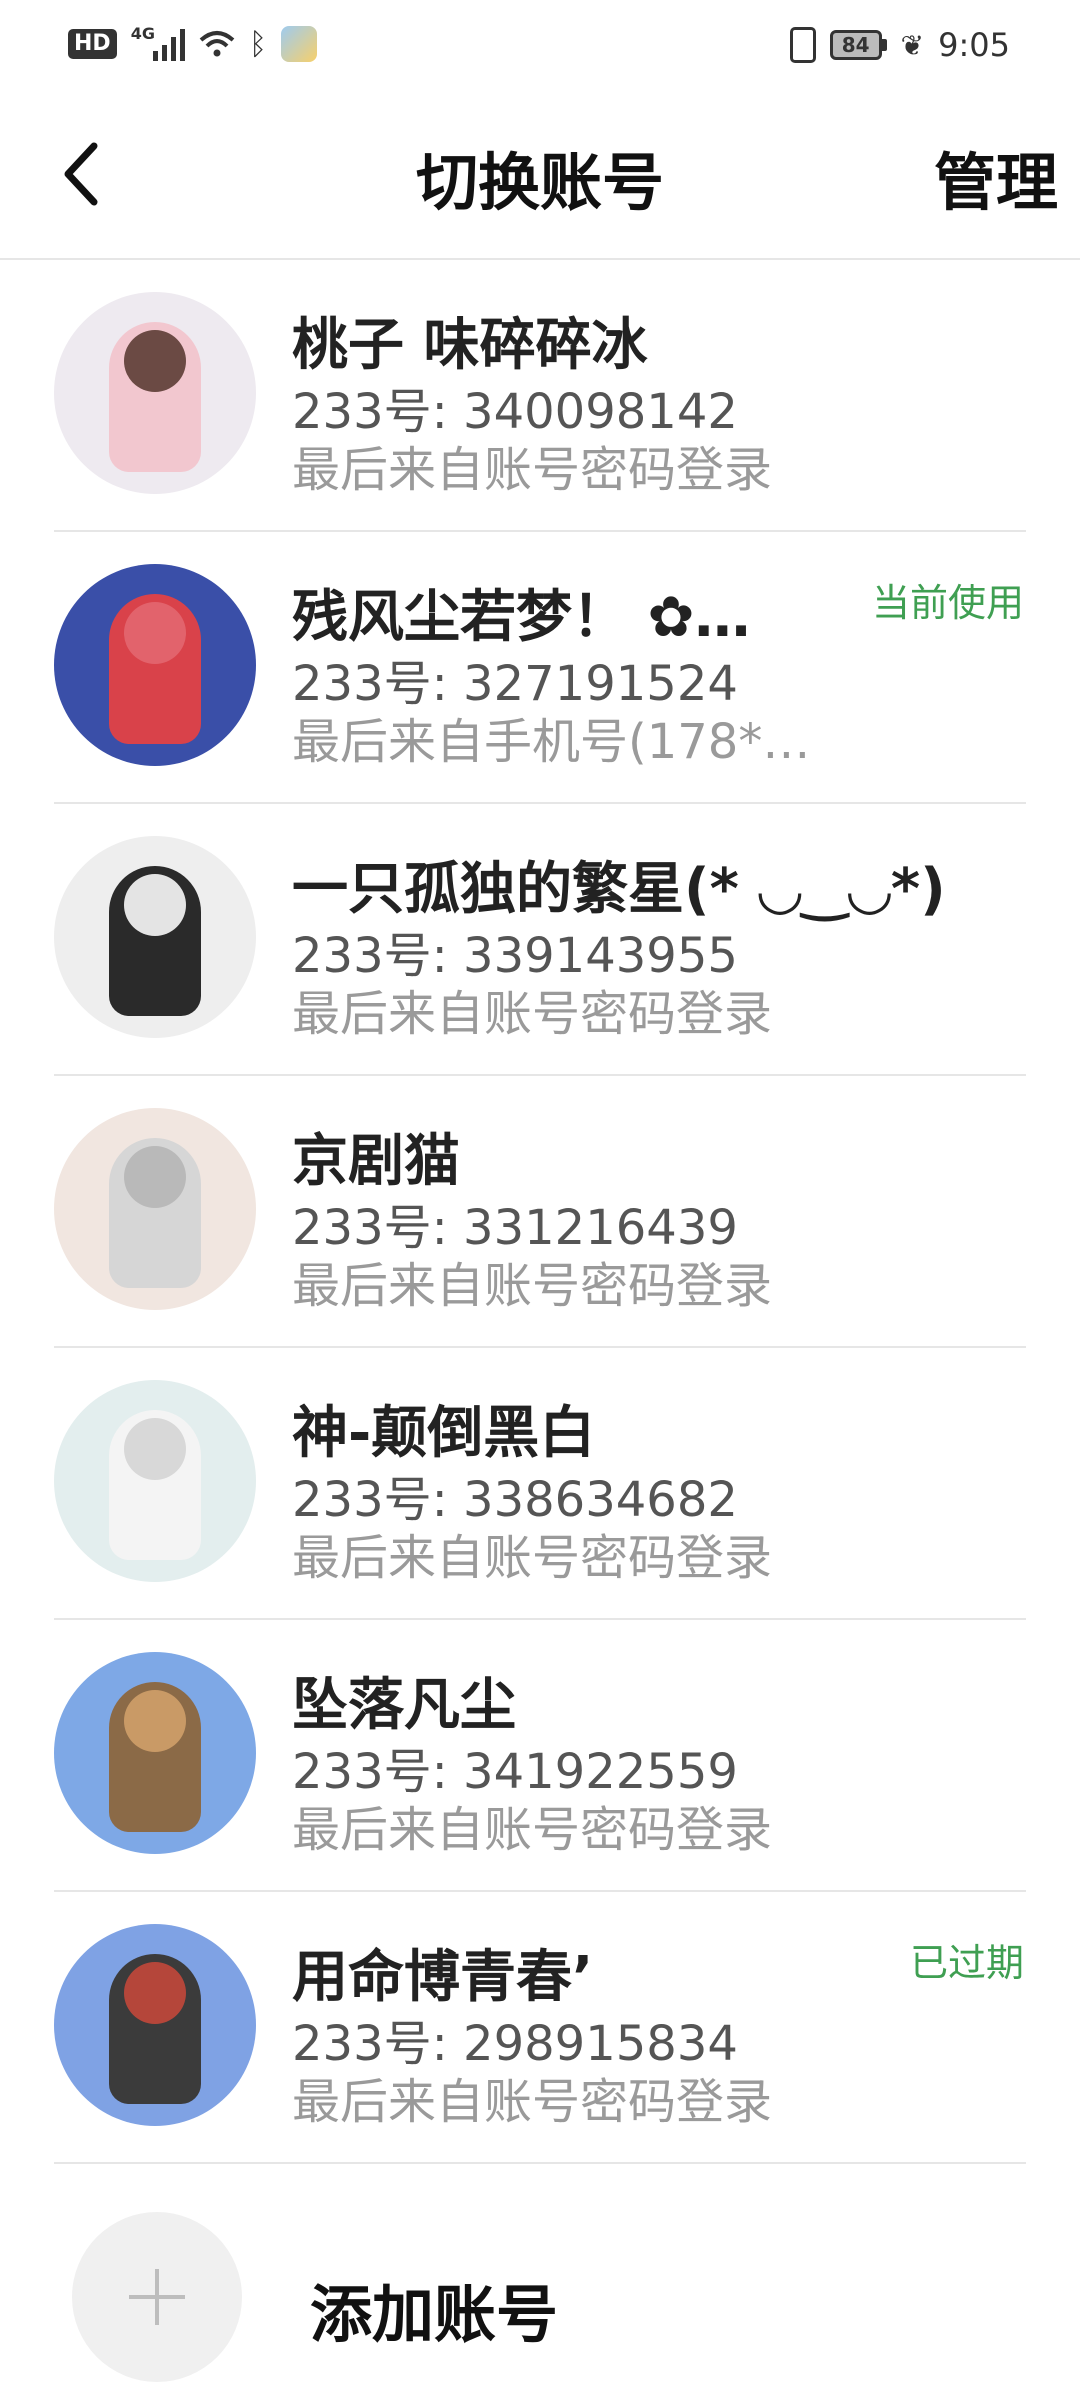 Image resolution: width=1080 pixels, height=2382 pixels. What do you see at coordinates (298, 44) in the screenshot?
I see `app-notification-icon` at bounding box center [298, 44].